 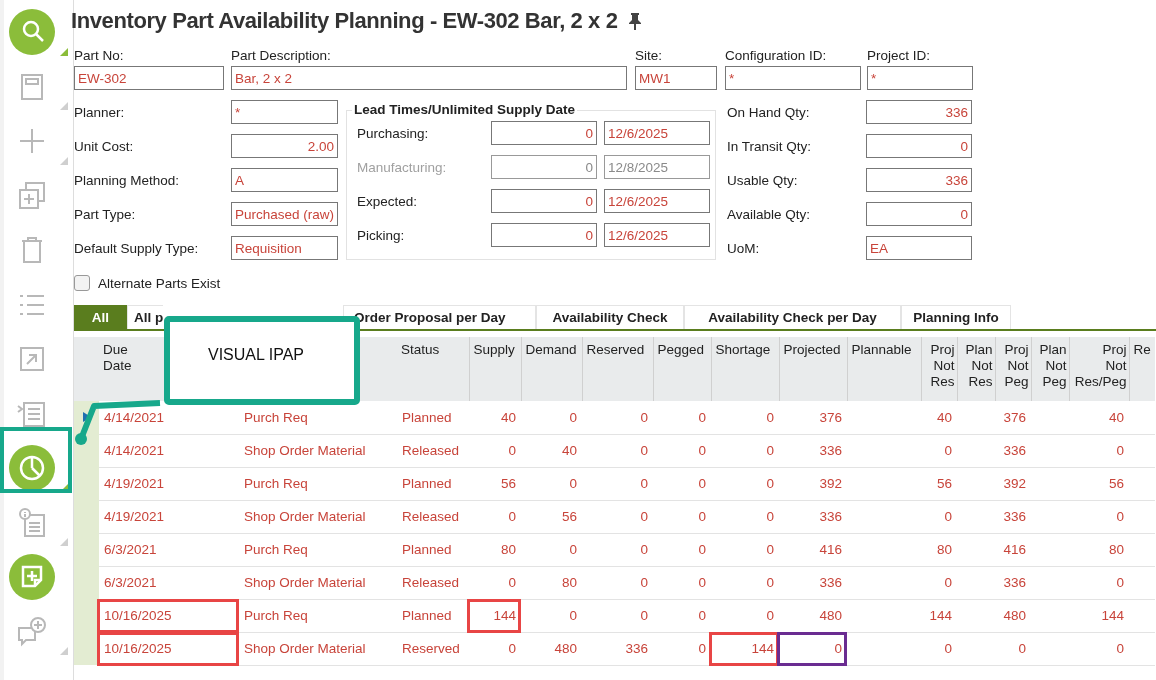 I want to click on column-header: Shortage, so click(x=745, y=369).